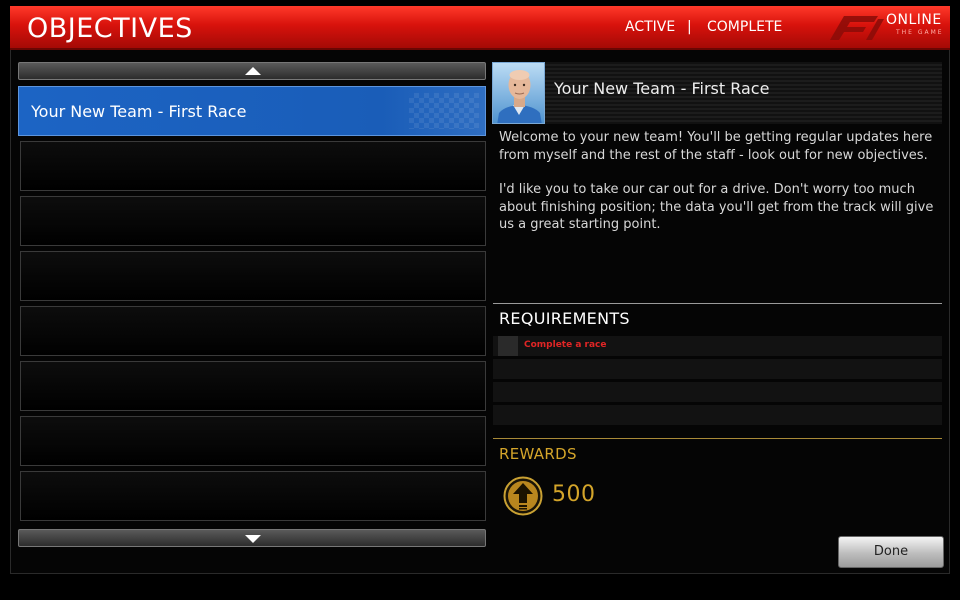  I want to click on rewards-heading: REWARDS, so click(538, 454).